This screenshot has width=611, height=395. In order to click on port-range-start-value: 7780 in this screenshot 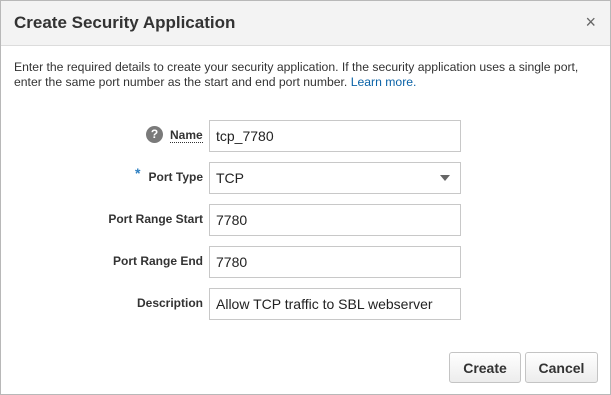, I will do `click(232, 220)`.